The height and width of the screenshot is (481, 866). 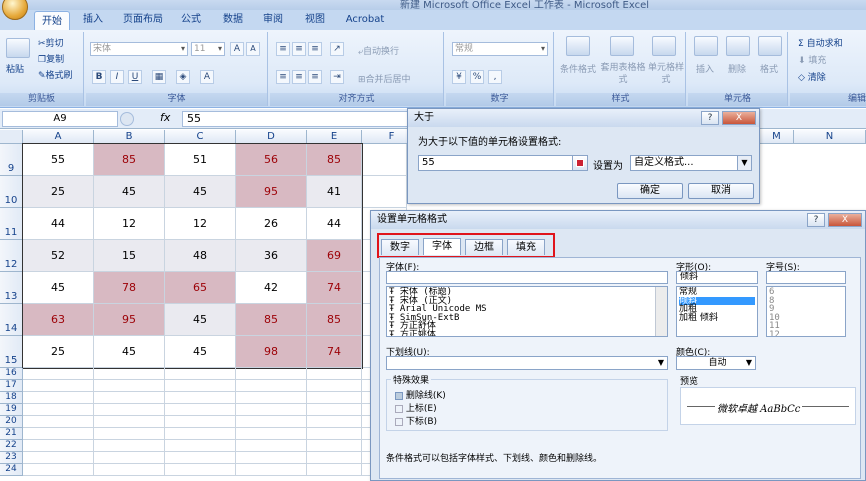 I want to click on currency-icon: ¥, so click(x=459, y=77).